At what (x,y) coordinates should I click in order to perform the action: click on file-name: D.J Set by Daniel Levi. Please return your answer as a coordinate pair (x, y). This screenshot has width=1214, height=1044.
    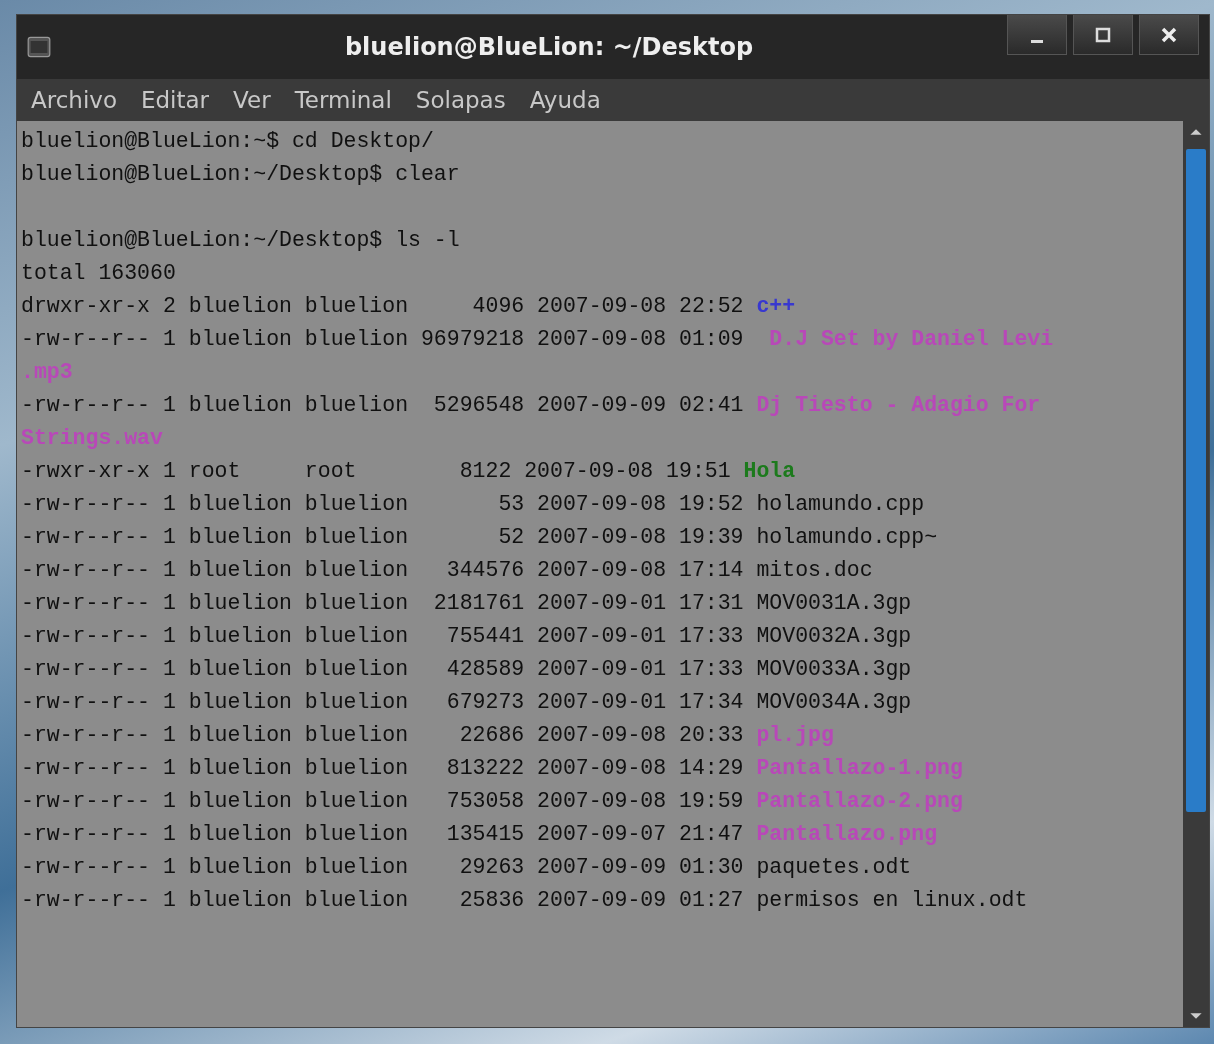
    Looking at the image, I should click on (911, 339).